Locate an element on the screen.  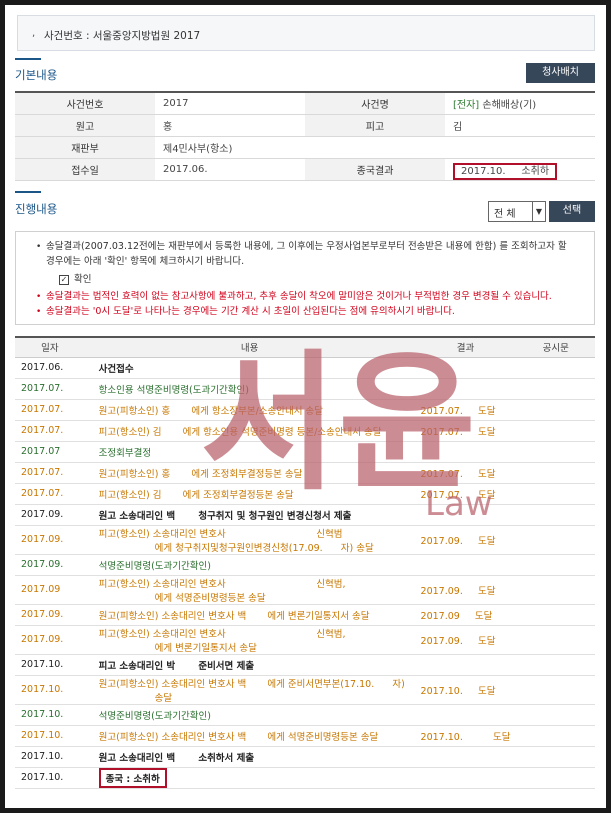
label-filing-date: 접수일 is located at coordinates (85, 169).